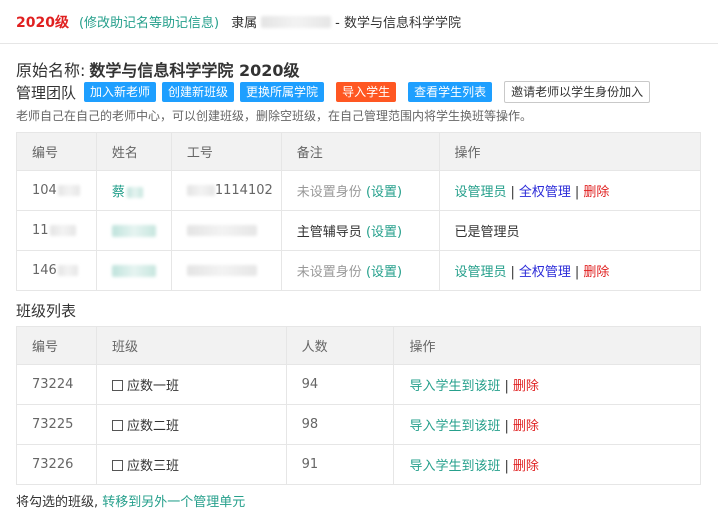 This screenshot has width=718, height=521. What do you see at coordinates (152, 466) in the screenshot?
I see `class-name: 应数三班` at bounding box center [152, 466].